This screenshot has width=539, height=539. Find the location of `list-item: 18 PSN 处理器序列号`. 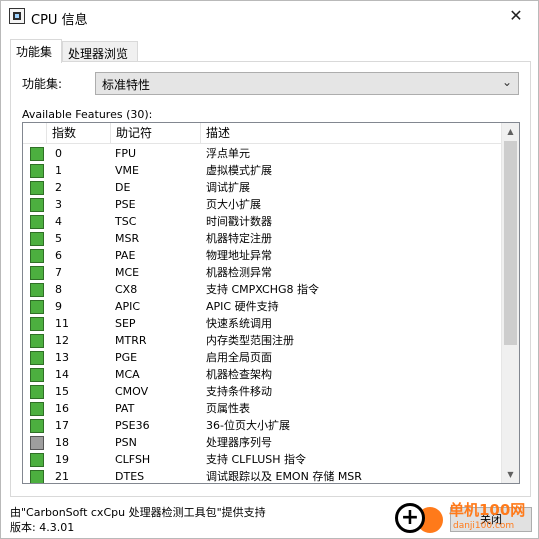

list-item: 18 PSN 处理器序列号 is located at coordinates (262, 442).